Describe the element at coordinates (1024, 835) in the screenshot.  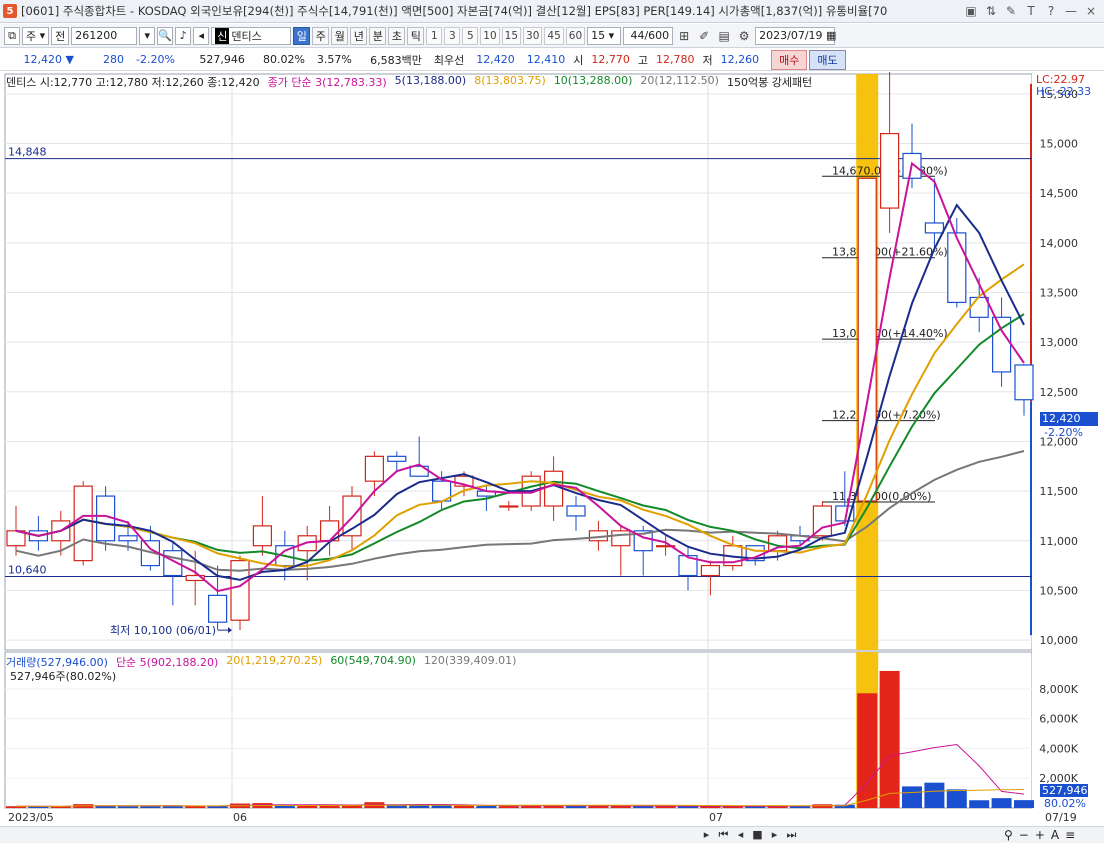
I see `zoom-out-icon: −` at that location.